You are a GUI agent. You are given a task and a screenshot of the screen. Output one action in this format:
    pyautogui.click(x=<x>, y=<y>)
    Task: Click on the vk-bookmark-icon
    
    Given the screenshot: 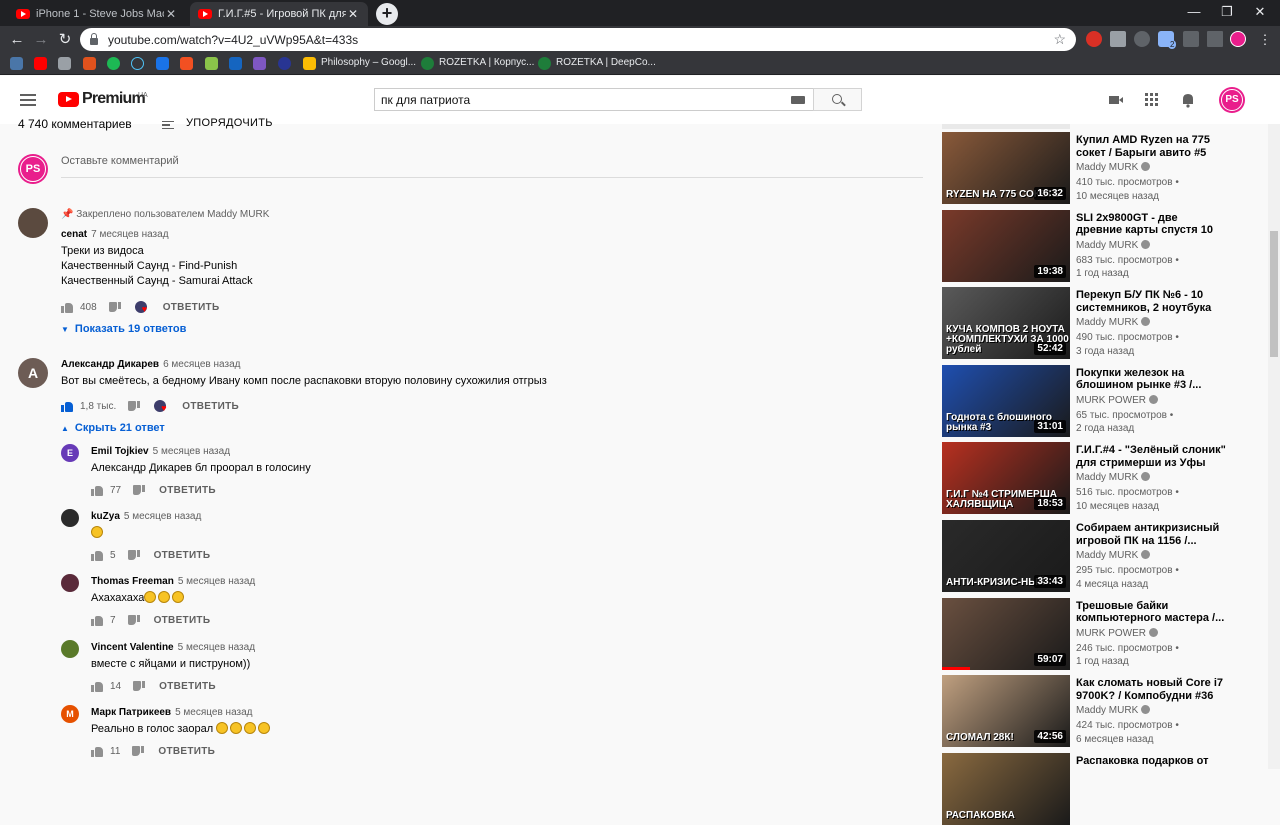 What is the action you would take?
    pyautogui.click(x=16, y=63)
    